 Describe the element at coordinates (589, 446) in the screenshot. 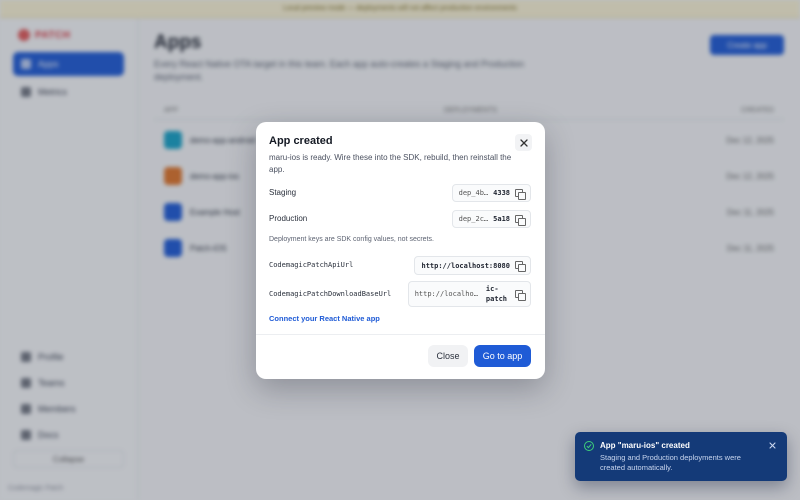

I see `check-circle-icon` at that location.